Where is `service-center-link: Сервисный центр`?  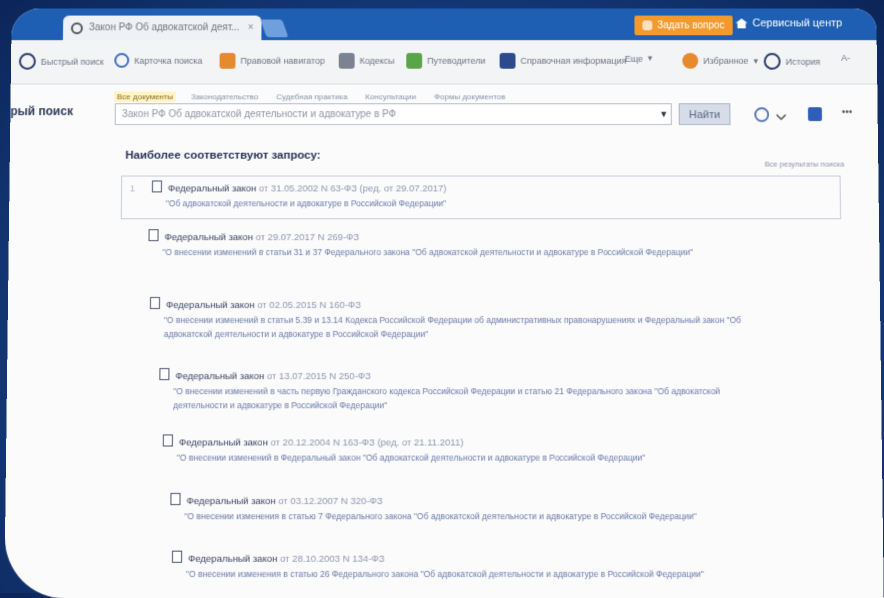 service-center-link: Сервисный центр is located at coordinates (789, 24).